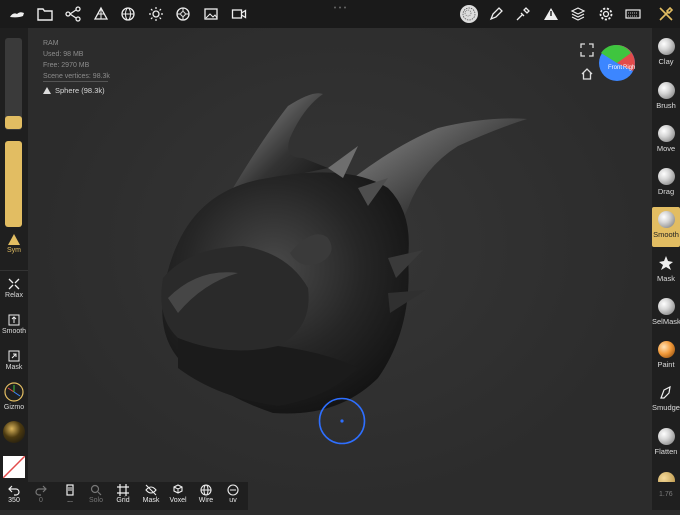 The height and width of the screenshot is (515, 680). I want to click on sym-toggle: Sym, so click(14, 244).